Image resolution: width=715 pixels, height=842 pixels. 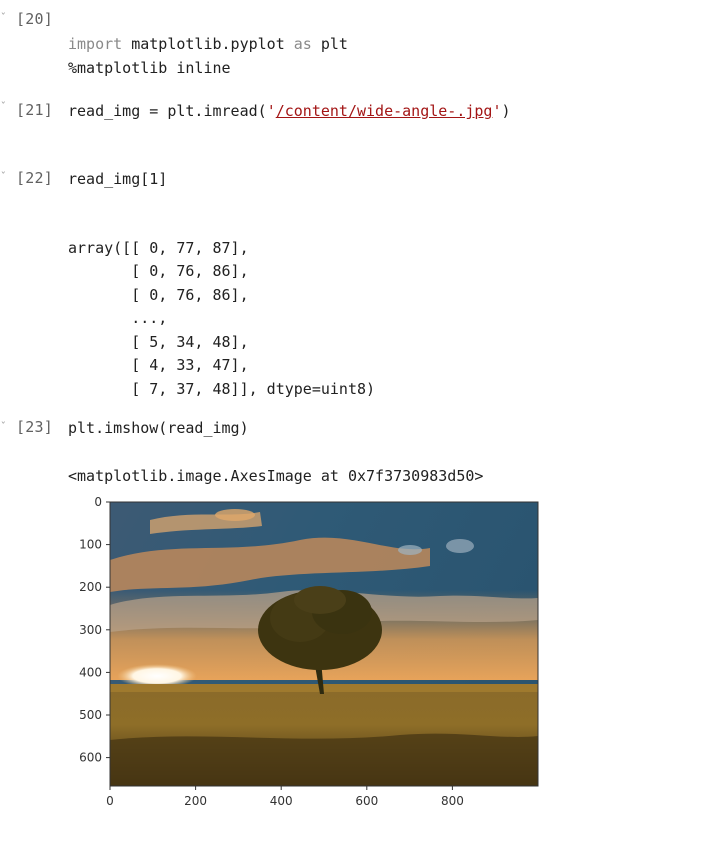 I want to click on x-tick-label: 0, so click(x=110, y=801).